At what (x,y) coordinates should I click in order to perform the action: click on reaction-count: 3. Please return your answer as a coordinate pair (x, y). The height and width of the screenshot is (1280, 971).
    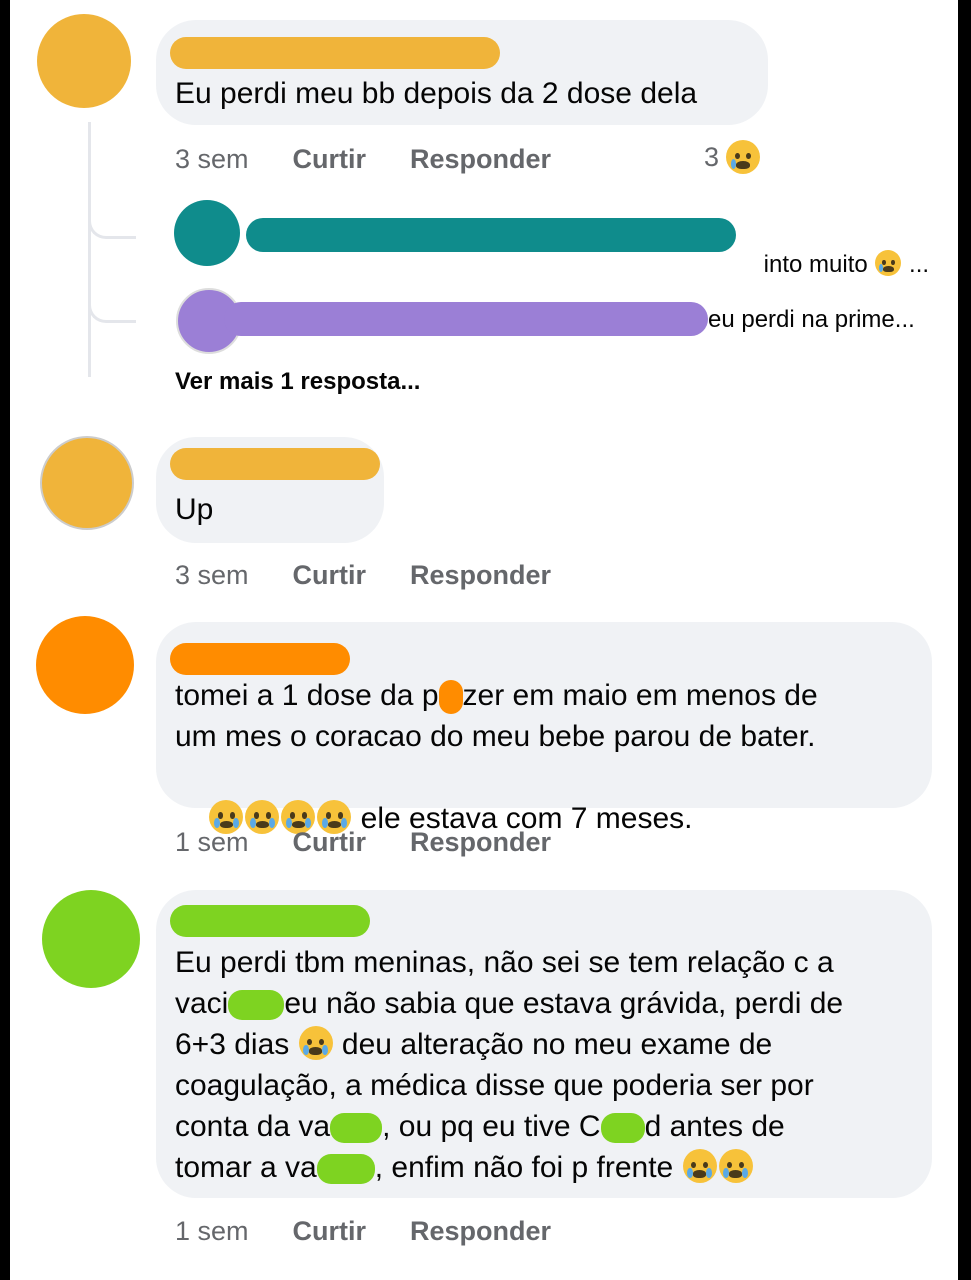
    Looking at the image, I should click on (732, 157).